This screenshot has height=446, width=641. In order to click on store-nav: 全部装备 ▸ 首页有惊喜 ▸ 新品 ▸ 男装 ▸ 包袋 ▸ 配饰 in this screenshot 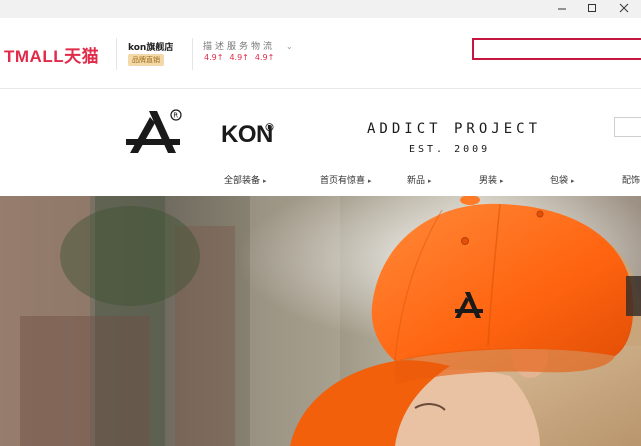, I will do `click(320, 180)`.